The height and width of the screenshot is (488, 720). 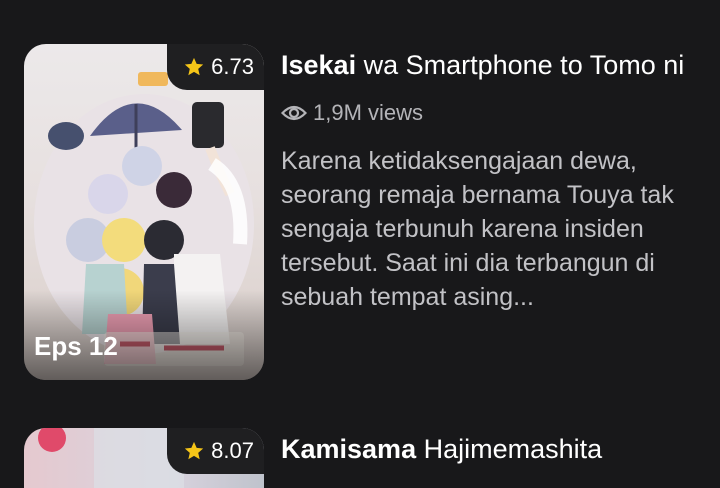 I want to click on title-rest: wa Smartphone to Tomo ni, so click(x=520, y=65).